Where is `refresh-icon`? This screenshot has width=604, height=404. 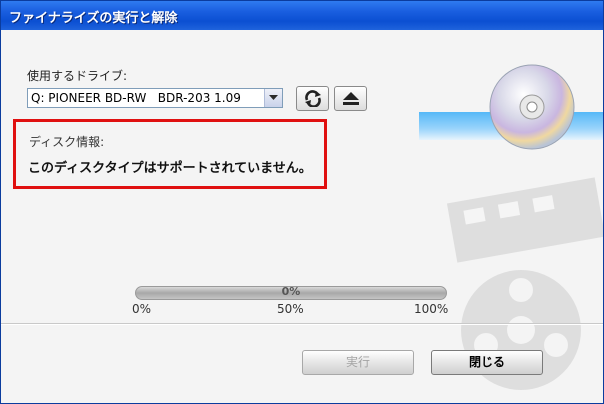
refresh-icon is located at coordinates (313, 98).